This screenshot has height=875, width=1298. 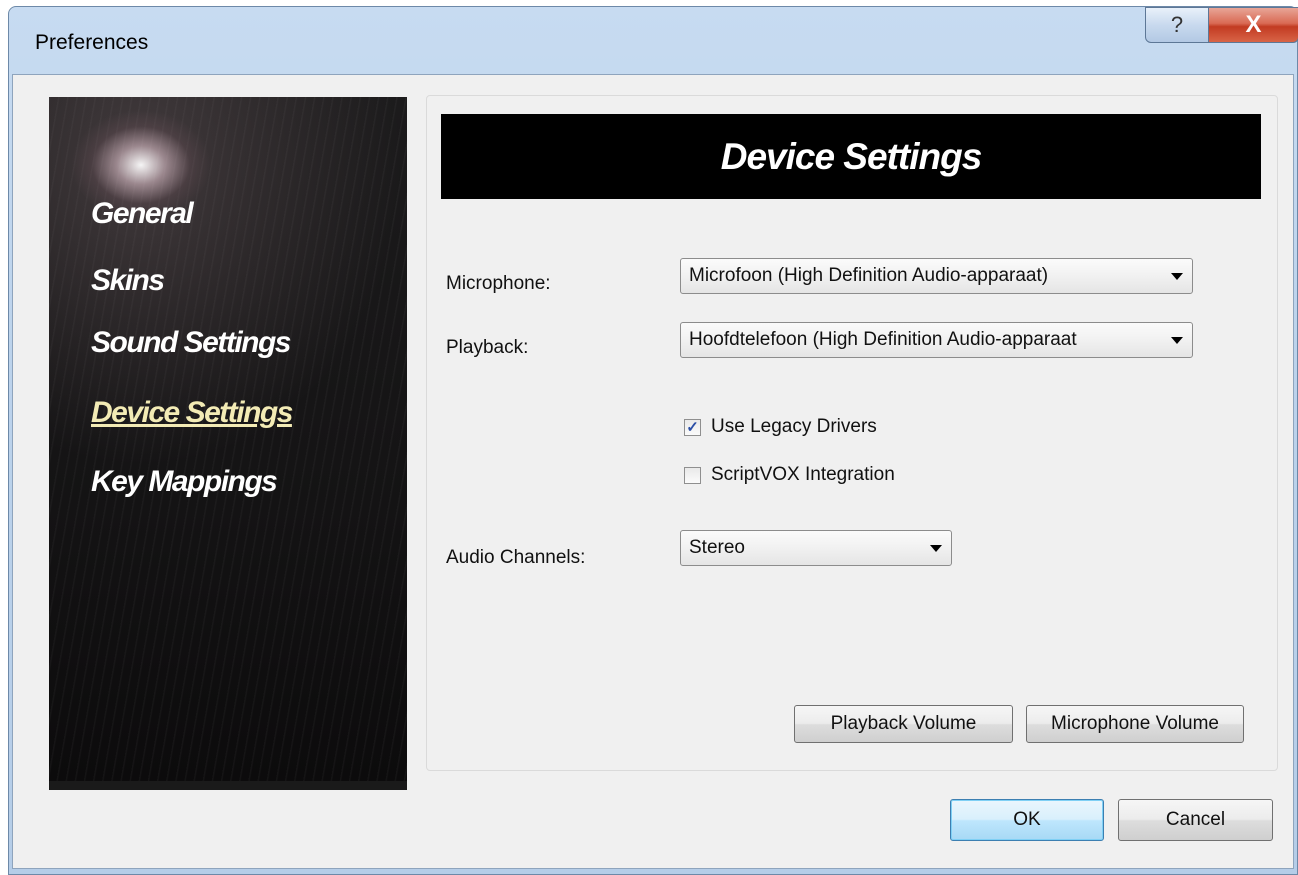 What do you see at coordinates (1135, 724) in the screenshot?
I see `microphone-volume-button: Microphone Volume` at bounding box center [1135, 724].